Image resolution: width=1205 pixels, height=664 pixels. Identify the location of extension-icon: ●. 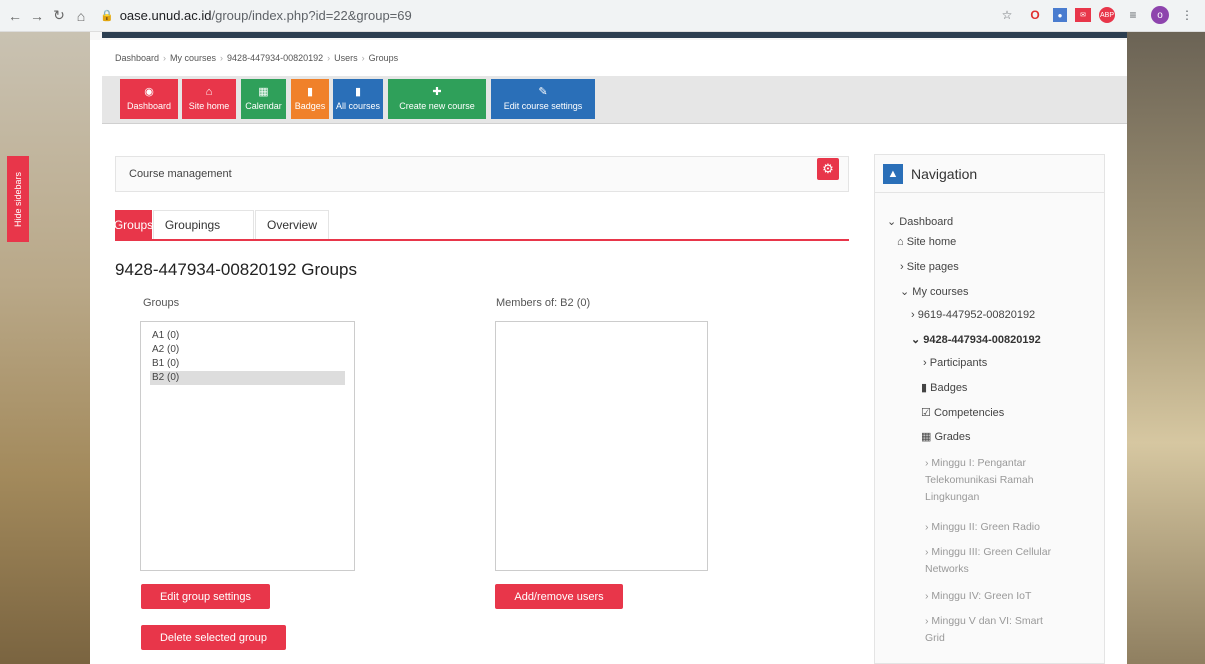
(1060, 15).